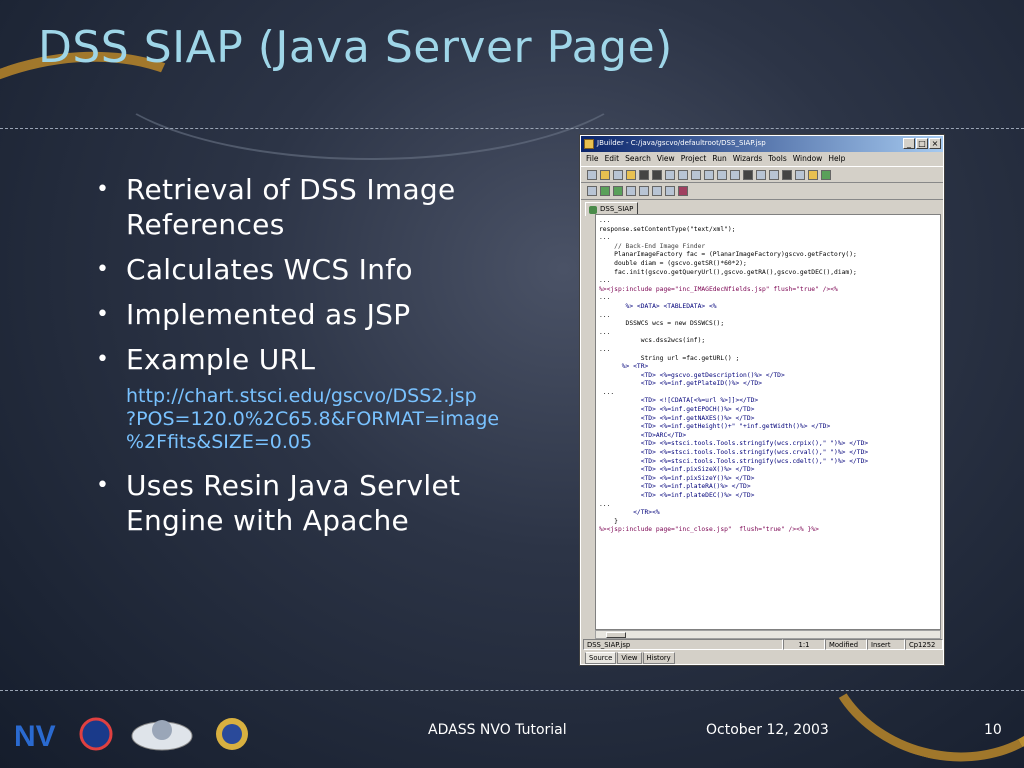 The image size is (1024, 768). Describe the element at coordinates (669, 358) in the screenshot. I see `code-line: String url =fac.getURL() ;` at that location.